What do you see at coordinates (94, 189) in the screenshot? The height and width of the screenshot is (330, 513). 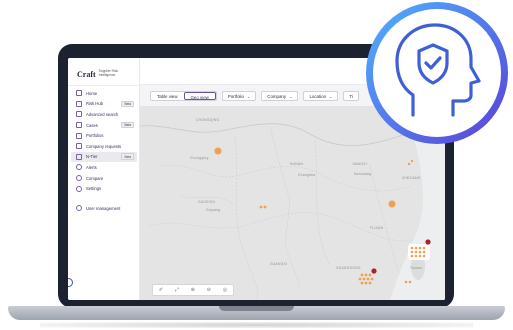 I see `sidebar-item-label: Settings` at bounding box center [94, 189].